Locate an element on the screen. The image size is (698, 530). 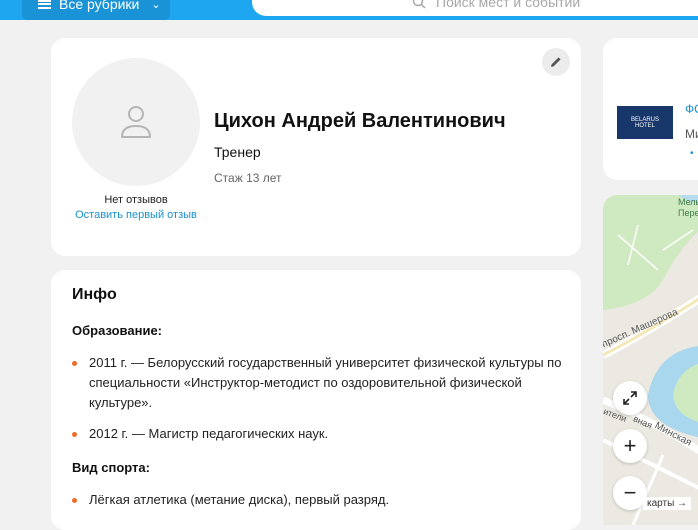
no-reviews-text: Нет отзывов is located at coordinates (136, 200).